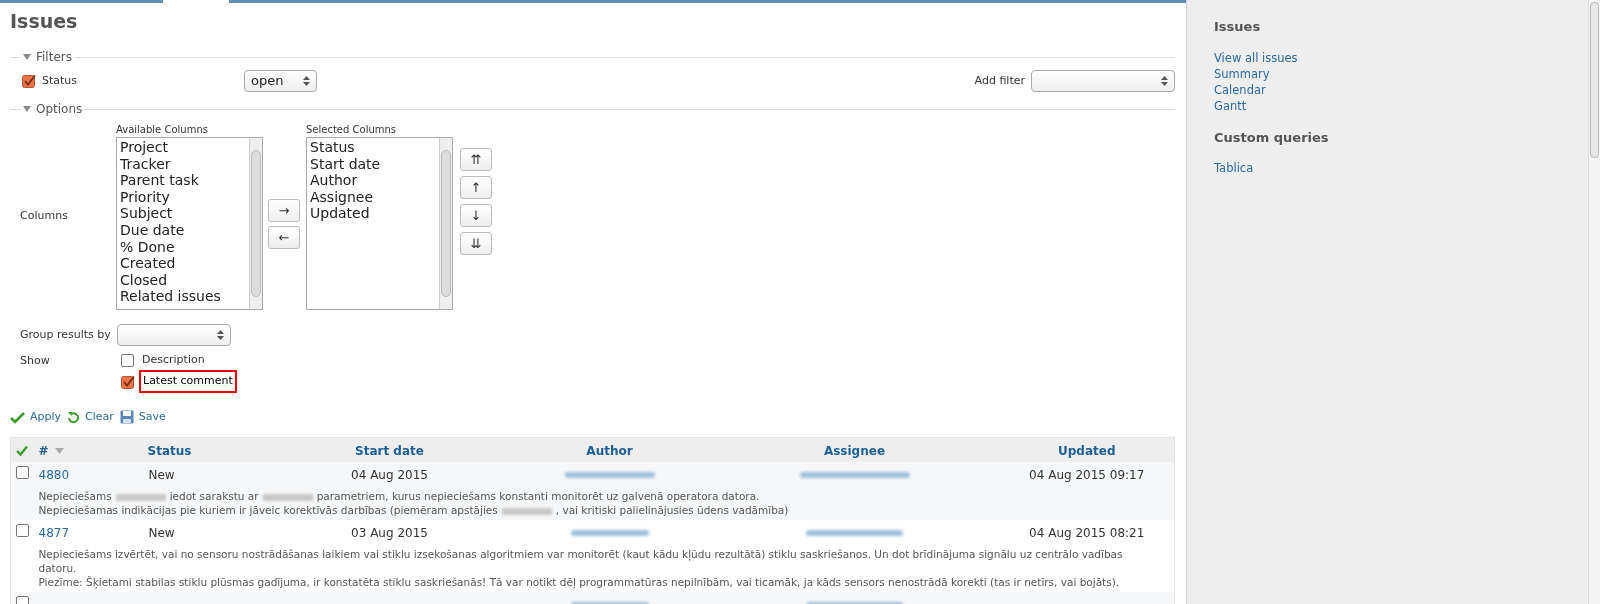 This screenshot has height=604, width=1600. I want to click on list-option: Author, so click(334, 180).